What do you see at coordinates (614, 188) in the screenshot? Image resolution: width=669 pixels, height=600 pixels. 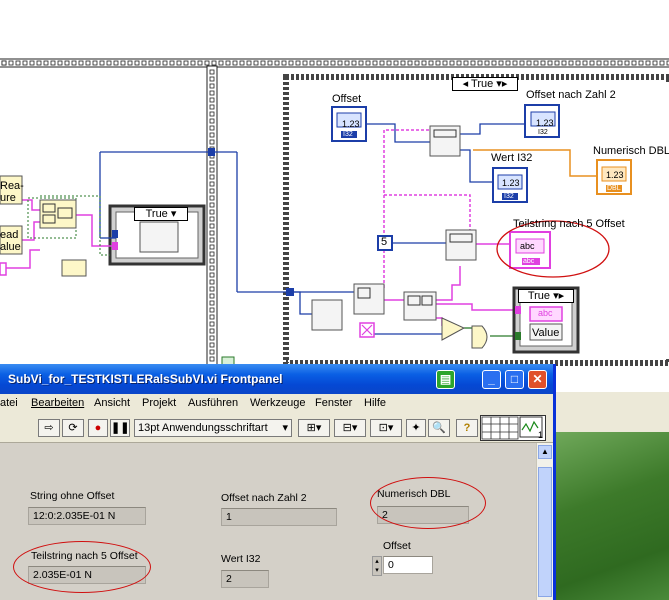 I see `numerisch-dbl-type: DBL` at bounding box center [614, 188].